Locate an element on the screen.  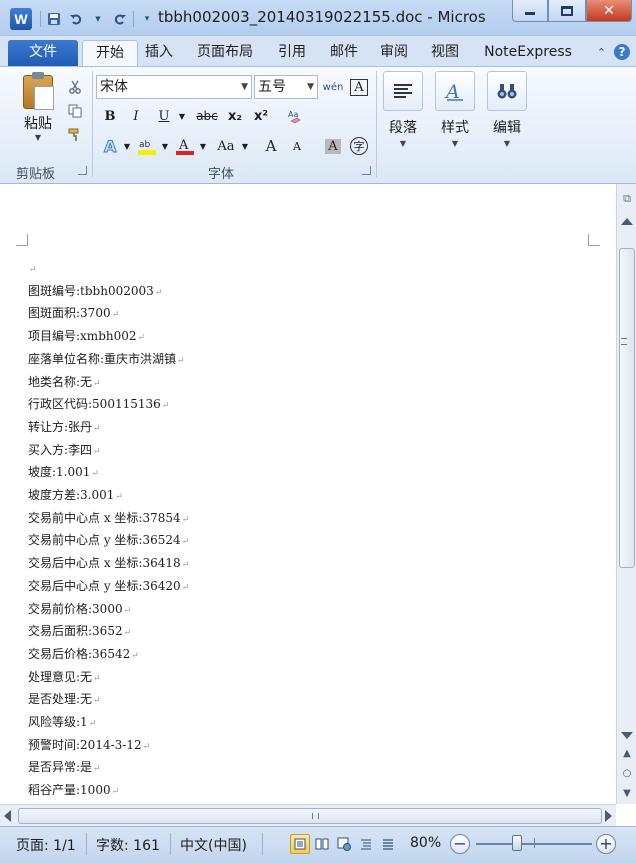
document-line: 项目编号:xmbh002↵ is located at coordinates (279, 337).